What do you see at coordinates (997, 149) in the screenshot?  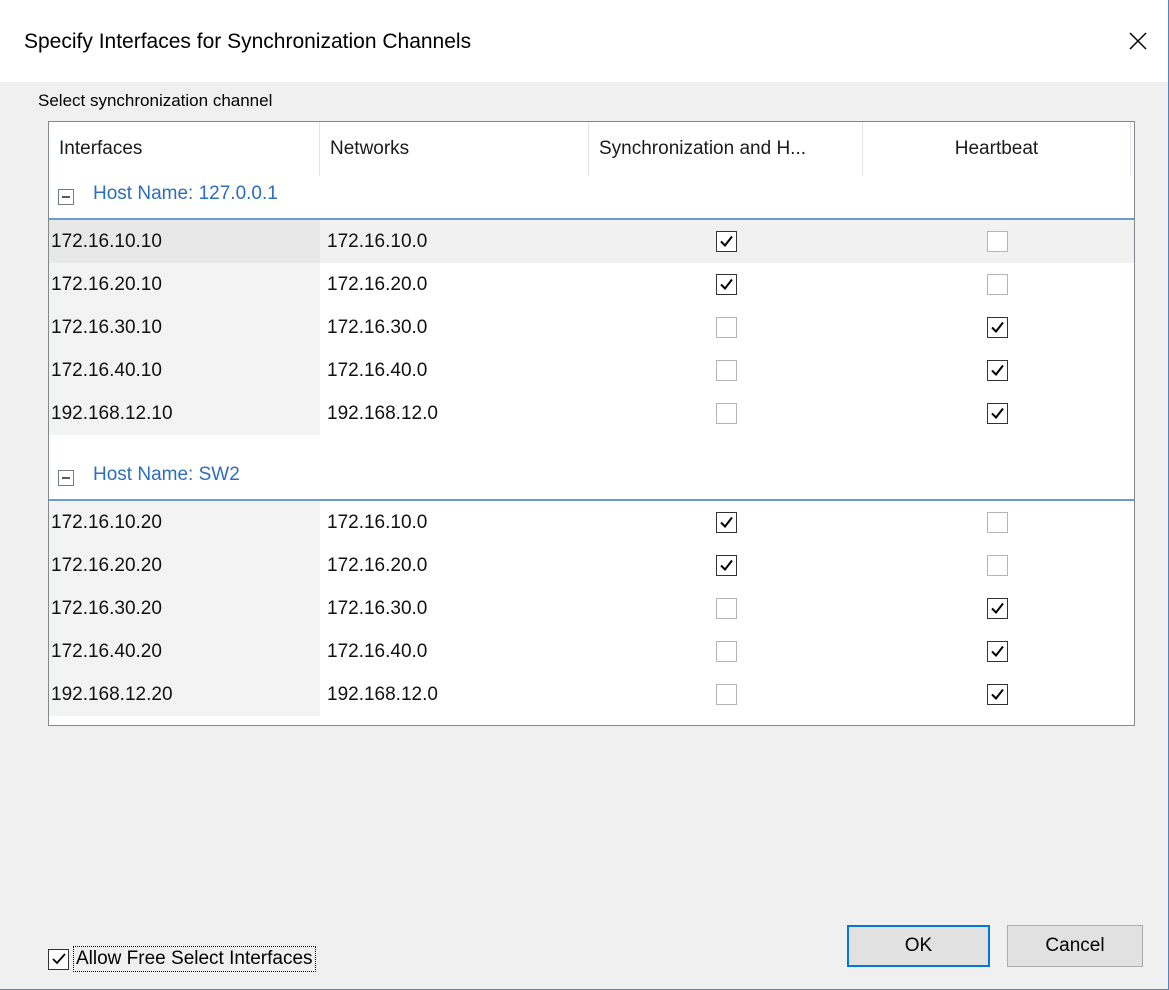 I see `column-header-heartbeat: Heartbeat` at bounding box center [997, 149].